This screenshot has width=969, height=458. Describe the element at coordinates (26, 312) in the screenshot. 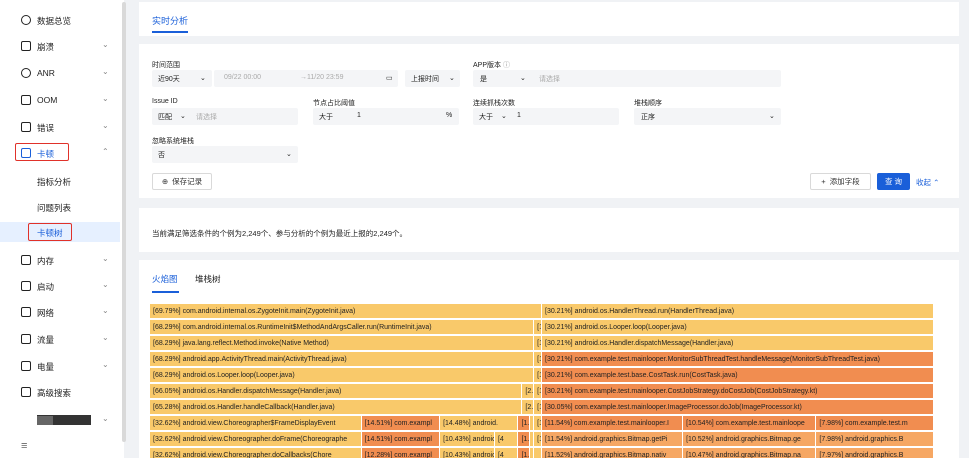

I see `network-icon` at that location.